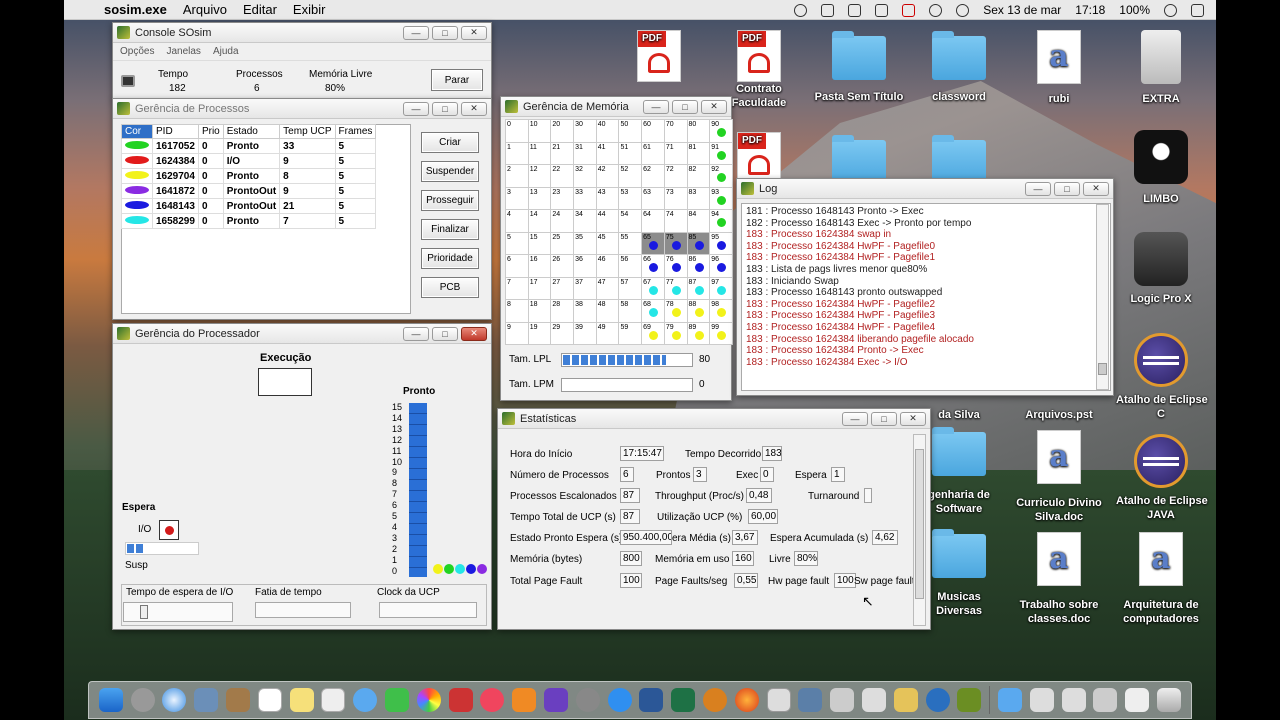  I want to click on clipboard-icon, so click(855, 10).